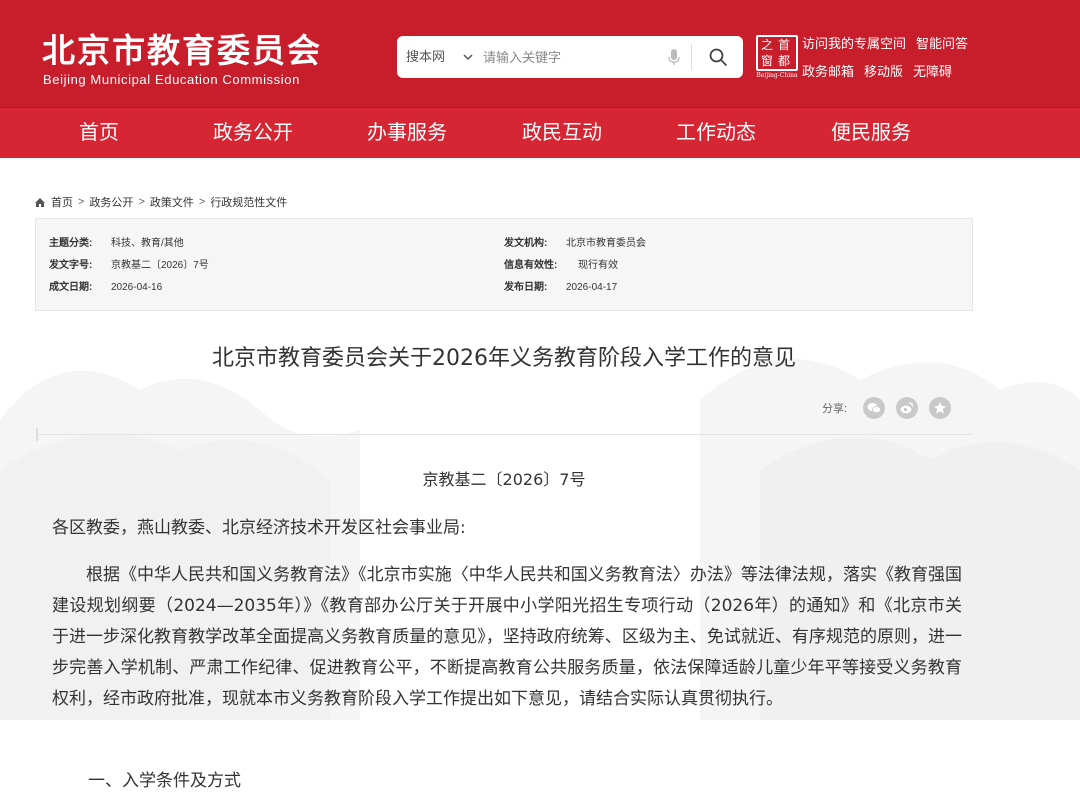  I want to click on weibo-icon, so click(907, 408).